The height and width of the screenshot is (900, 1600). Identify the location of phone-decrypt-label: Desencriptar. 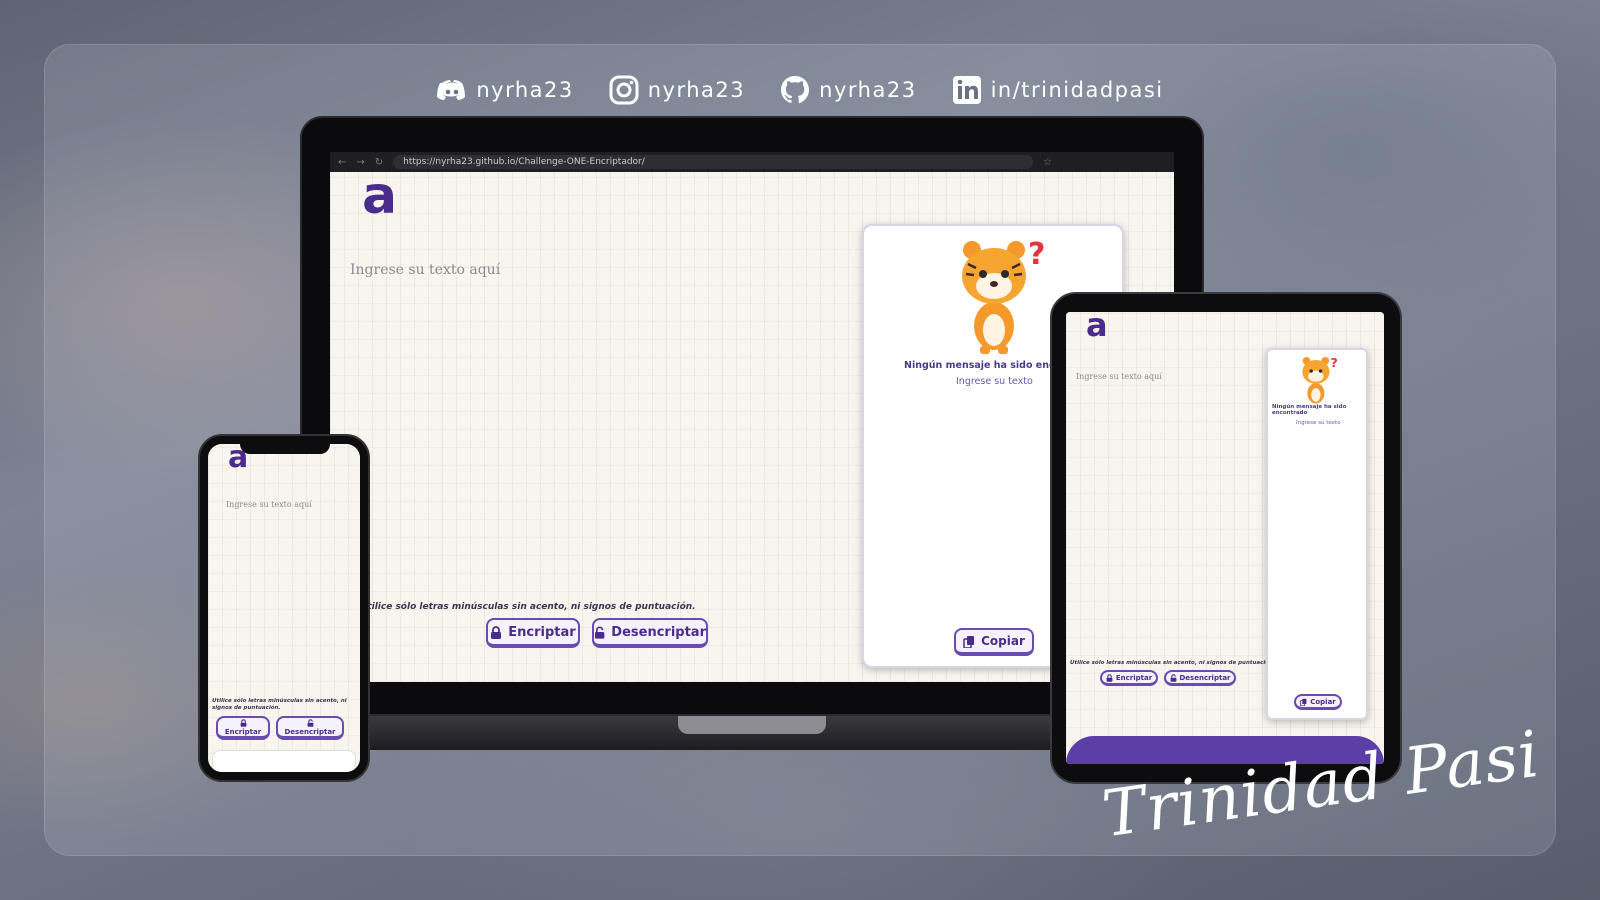
(310, 731).